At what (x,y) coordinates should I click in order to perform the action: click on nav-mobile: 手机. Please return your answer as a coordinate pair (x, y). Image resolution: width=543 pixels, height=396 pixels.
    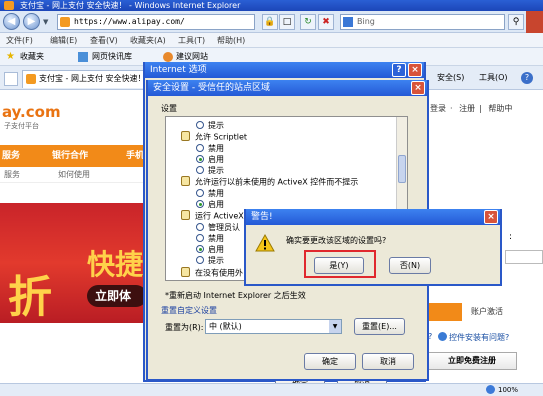
    Looking at the image, I should click on (135, 156).